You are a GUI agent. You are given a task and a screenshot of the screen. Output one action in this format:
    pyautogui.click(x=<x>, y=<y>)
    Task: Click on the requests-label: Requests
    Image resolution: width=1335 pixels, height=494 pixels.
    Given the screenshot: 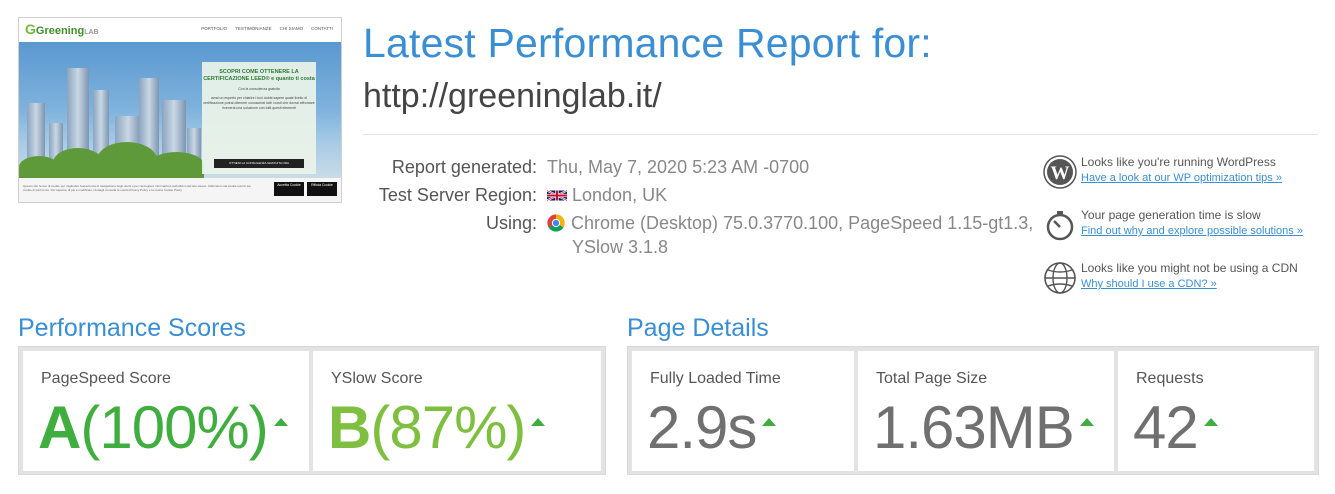 What is the action you would take?
    pyautogui.click(x=1170, y=378)
    